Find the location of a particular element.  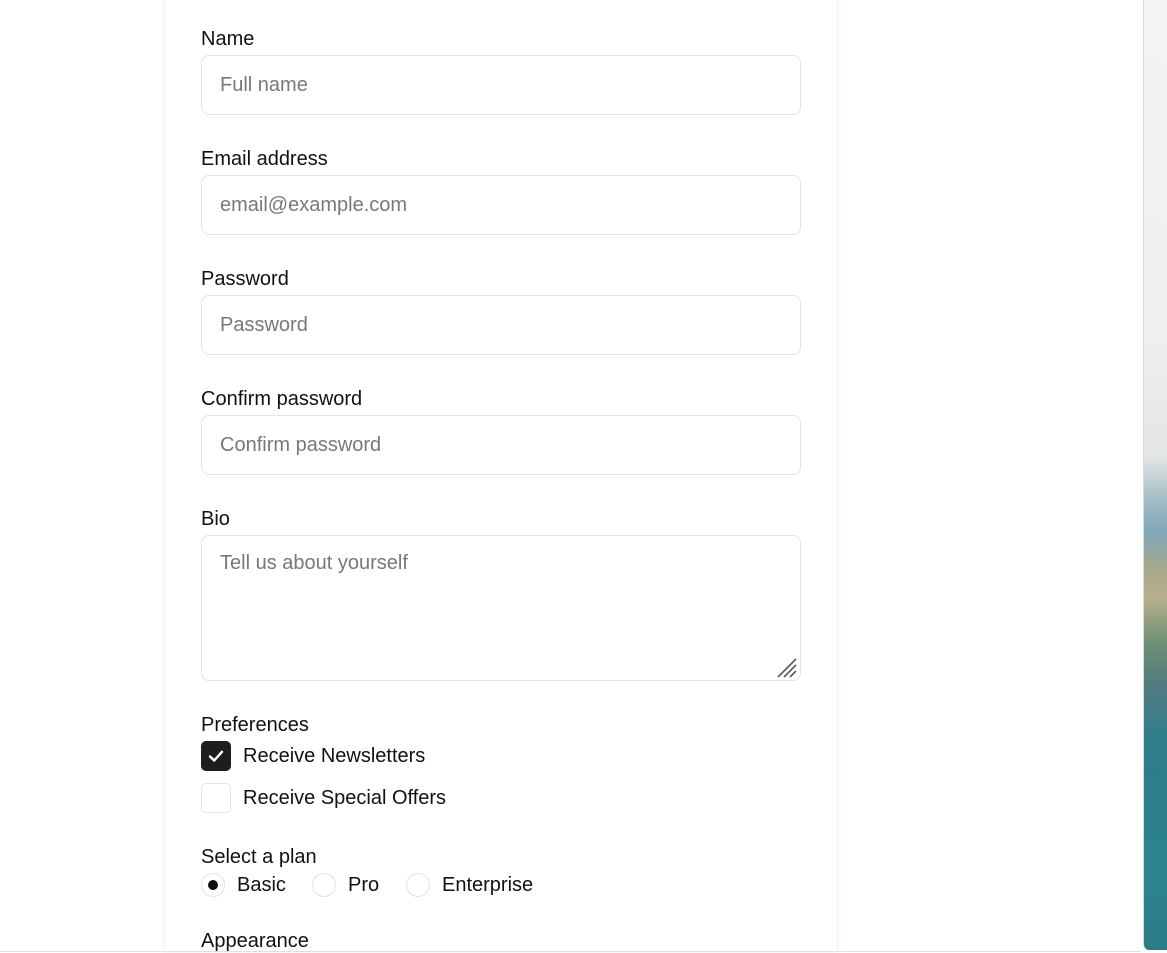

special-offers-checkbox is located at coordinates (216, 798).